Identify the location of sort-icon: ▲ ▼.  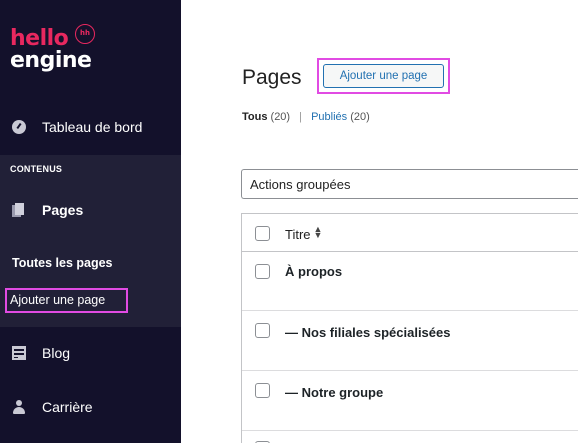
(318, 232).